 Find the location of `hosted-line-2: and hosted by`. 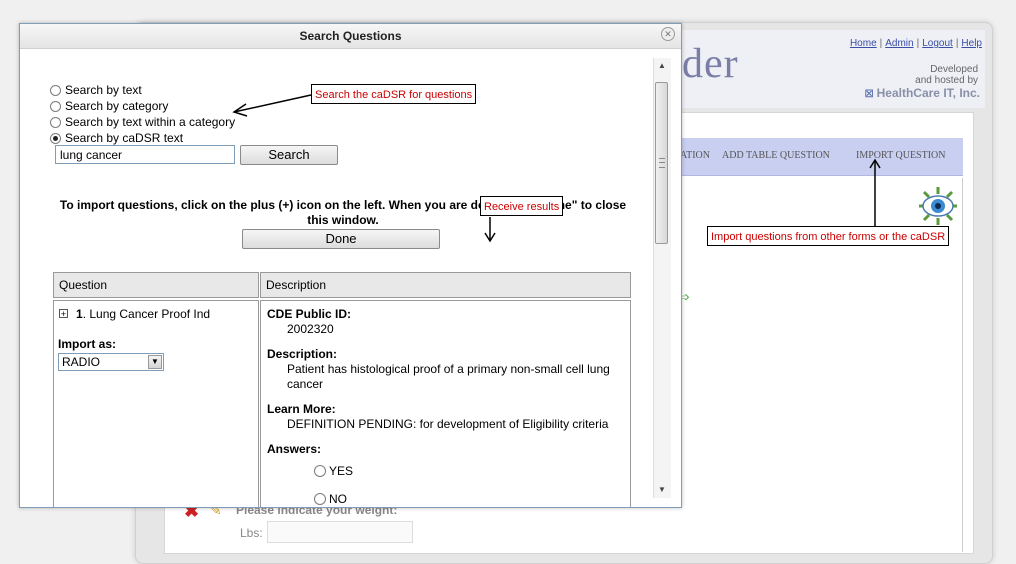

hosted-line-2: and hosted by is located at coordinates (946, 80).